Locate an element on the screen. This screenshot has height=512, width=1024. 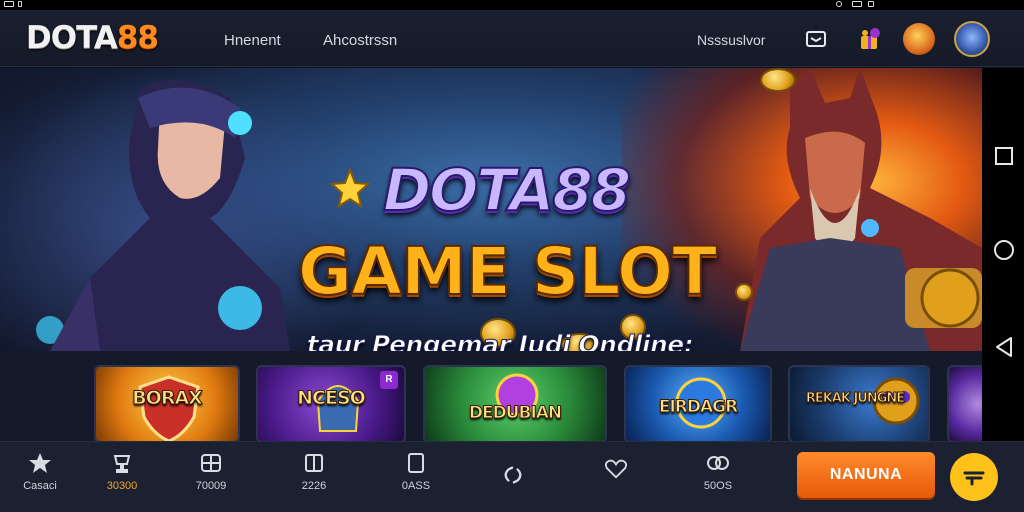
menu-icon is located at coordinates (974, 478).